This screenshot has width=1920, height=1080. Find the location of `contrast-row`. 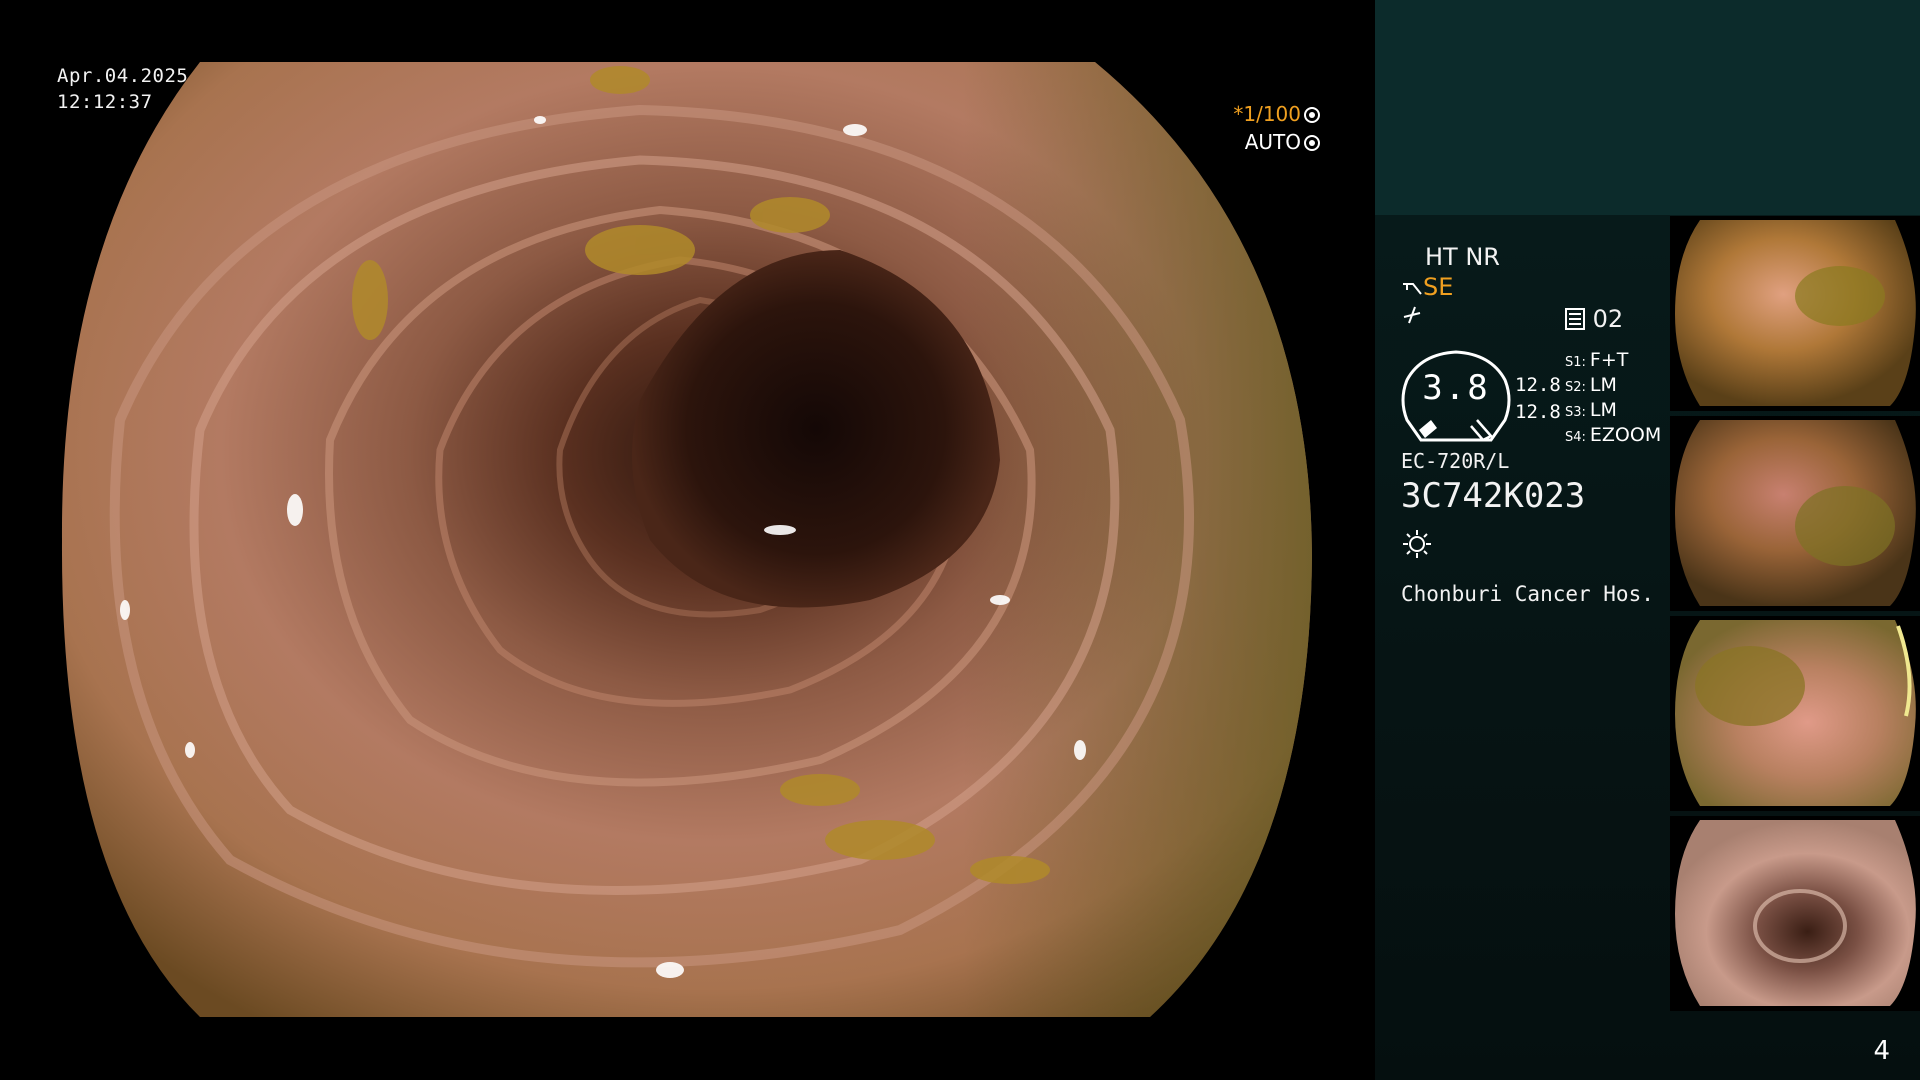

contrast-row is located at coordinates (1412, 317).